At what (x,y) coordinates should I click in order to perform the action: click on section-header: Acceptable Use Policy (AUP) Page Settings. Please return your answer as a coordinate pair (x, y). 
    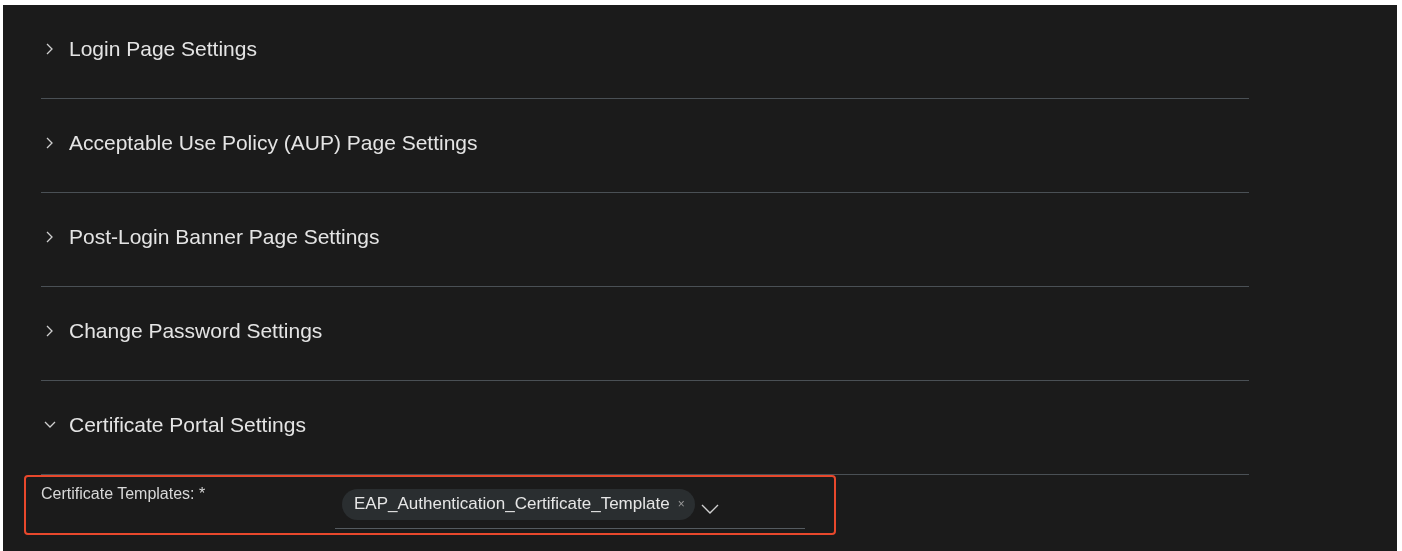
    Looking at the image, I should click on (645, 146).